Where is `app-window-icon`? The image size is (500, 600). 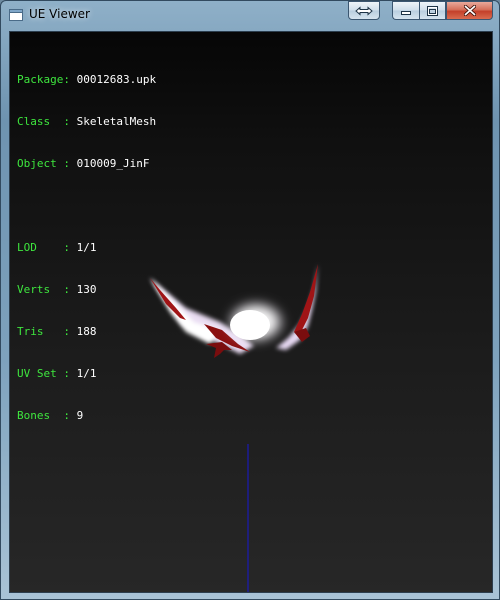
app-window-icon is located at coordinates (16, 15).